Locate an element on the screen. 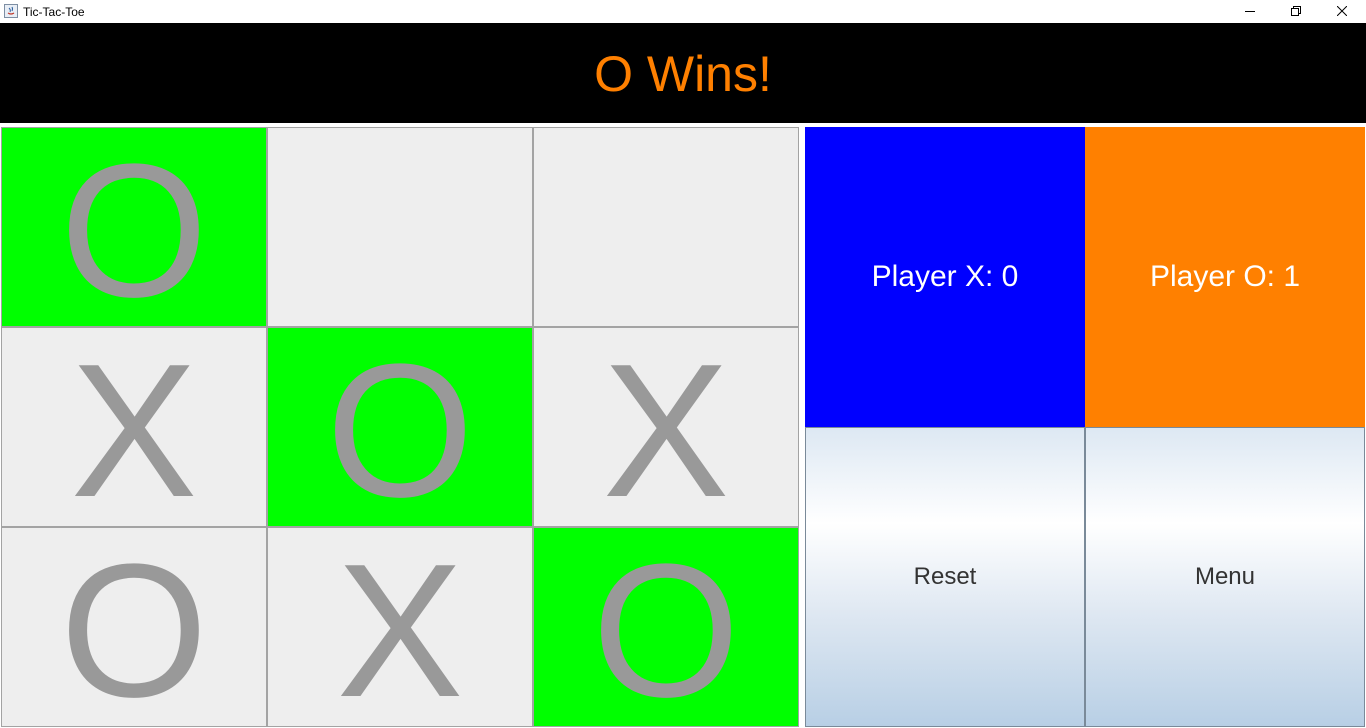  board-cell-8: X is located at coordinates (400, 627).